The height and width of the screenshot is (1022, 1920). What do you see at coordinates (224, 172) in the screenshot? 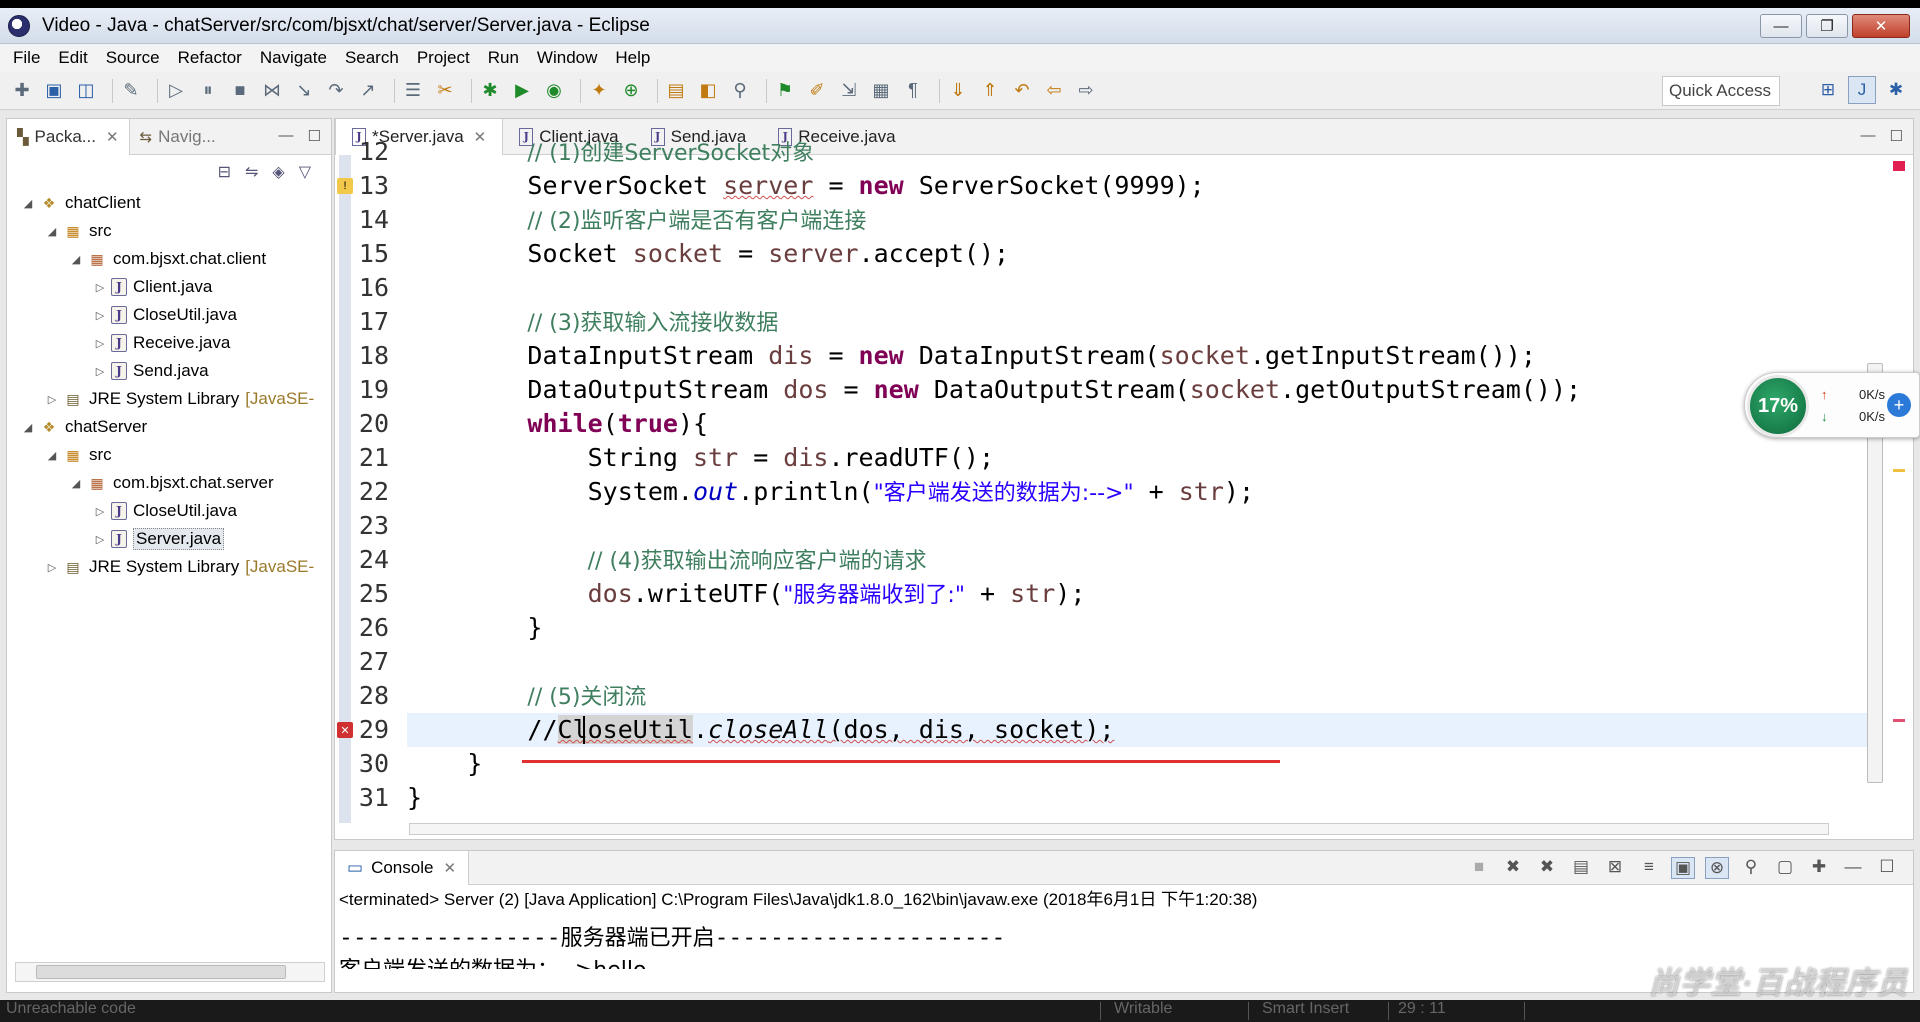
I see `collapse-all-icon: ⊟` at bounding box center [224, 172].